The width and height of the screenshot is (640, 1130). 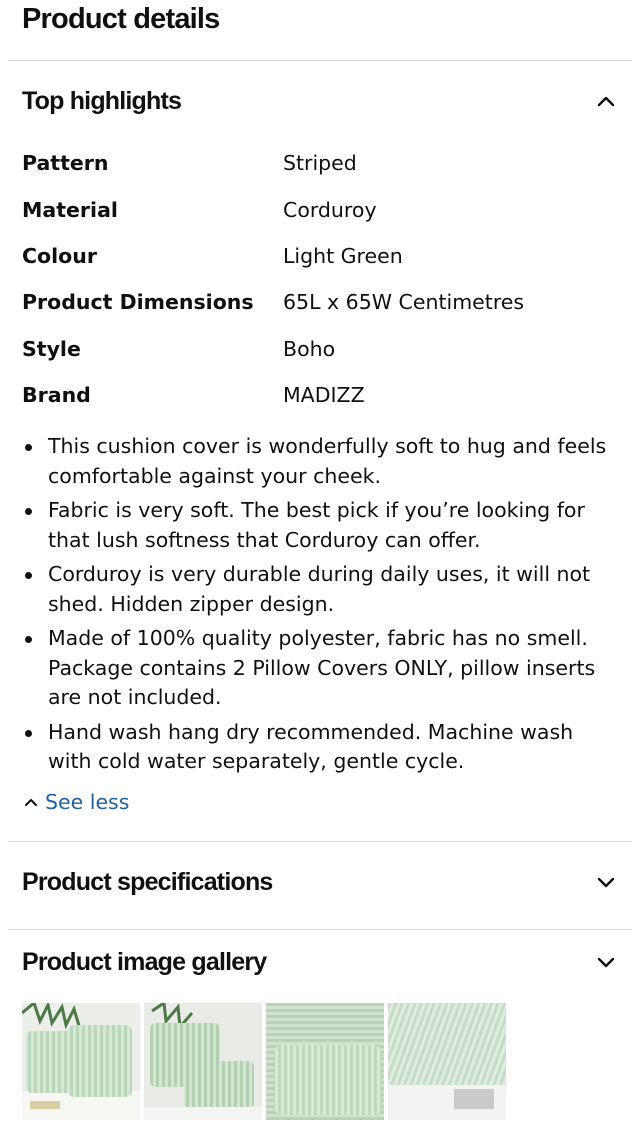 I want to click on attribute-key: Pattern, so click(x=65, y=163).